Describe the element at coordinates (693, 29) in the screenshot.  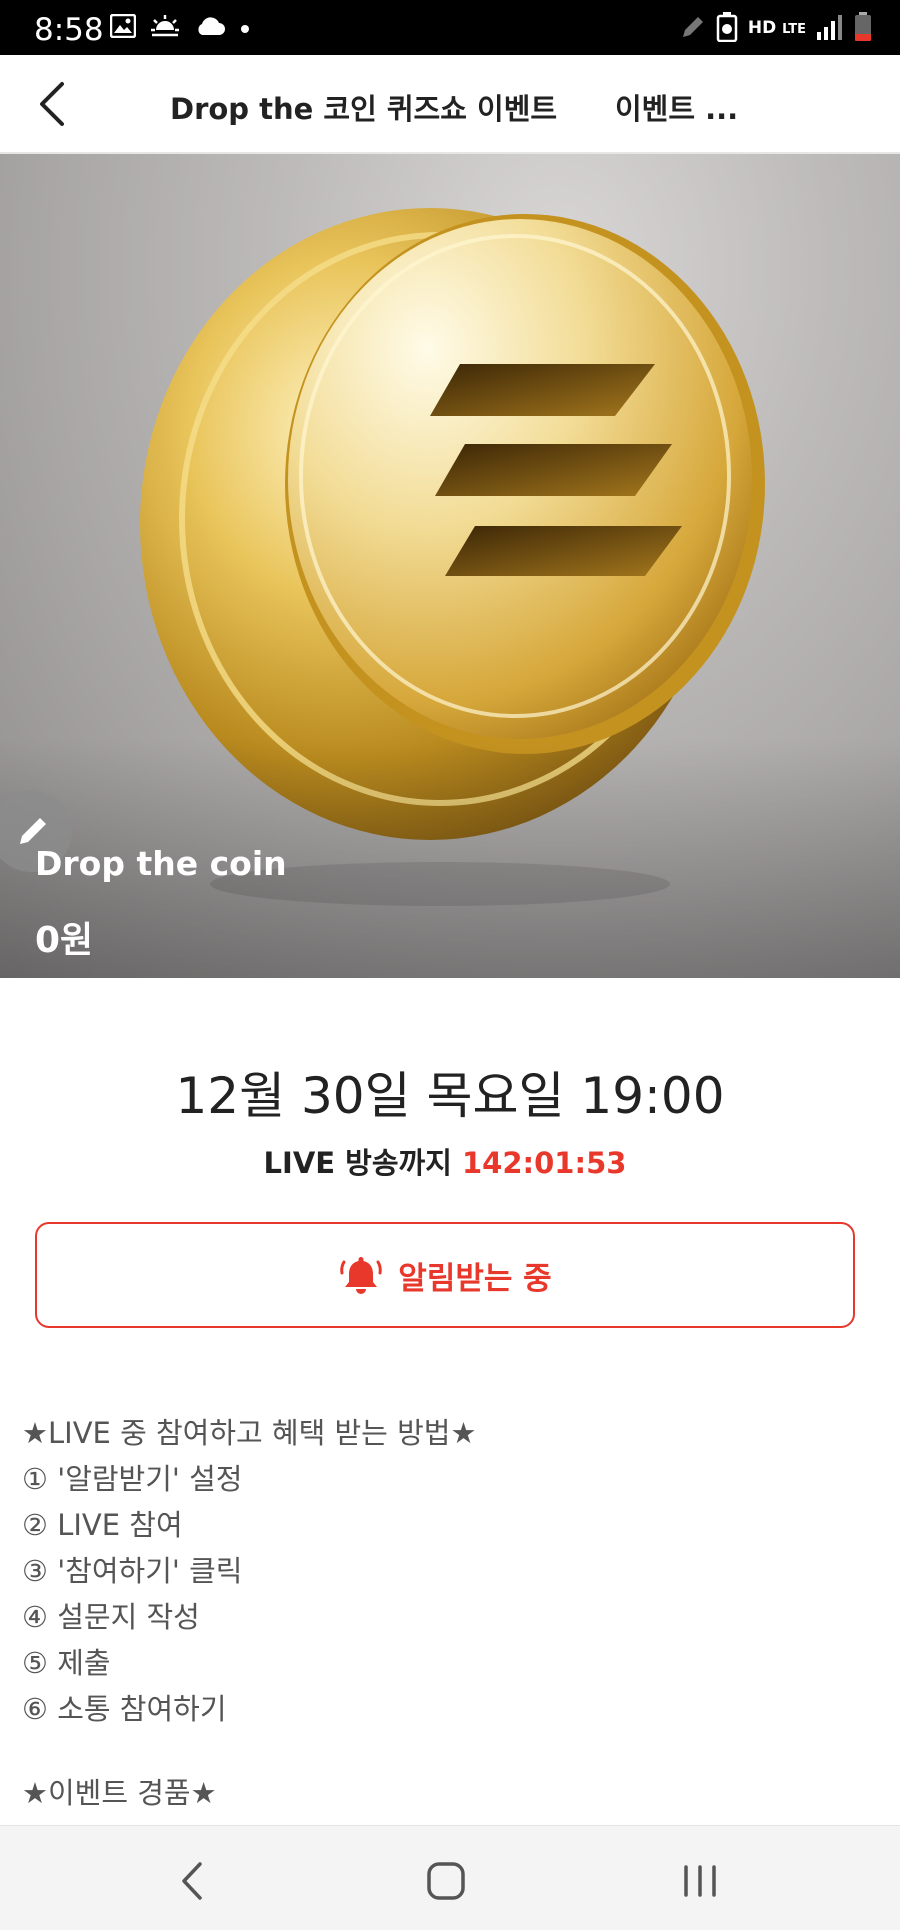
I see `pen-icon` at that location.